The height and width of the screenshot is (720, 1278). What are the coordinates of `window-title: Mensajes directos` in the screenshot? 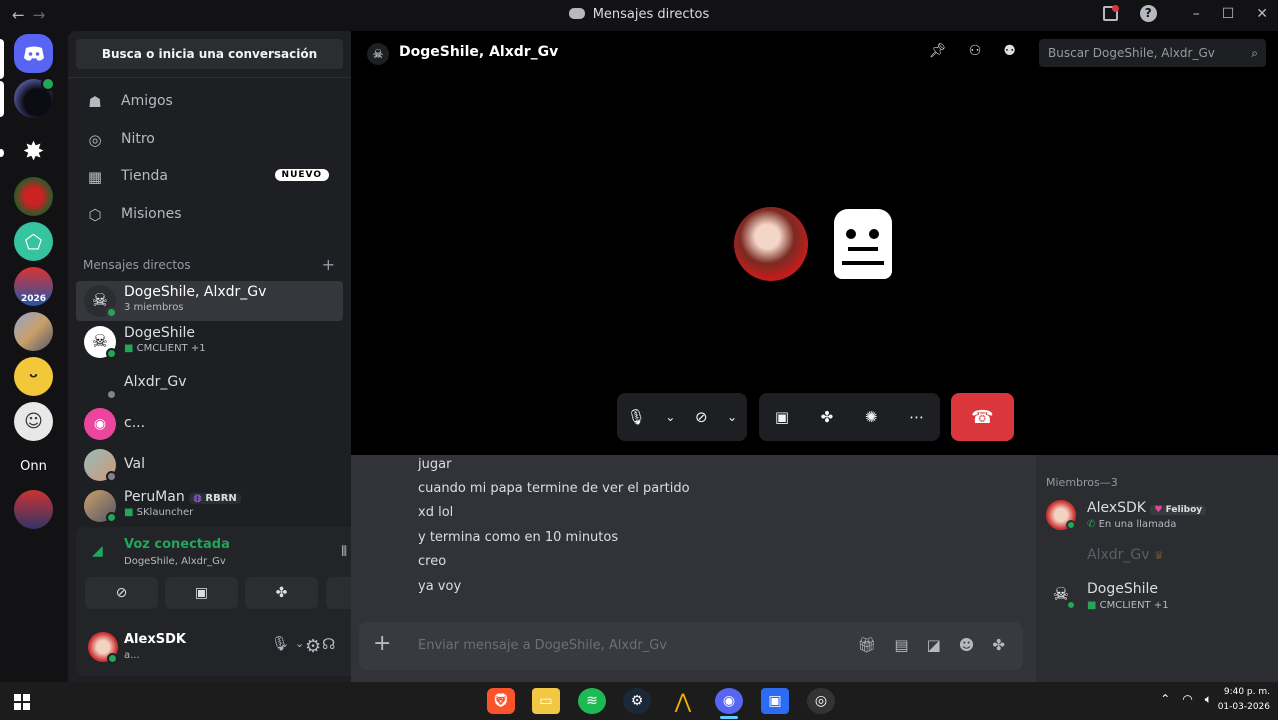 It's located at (639, 14).